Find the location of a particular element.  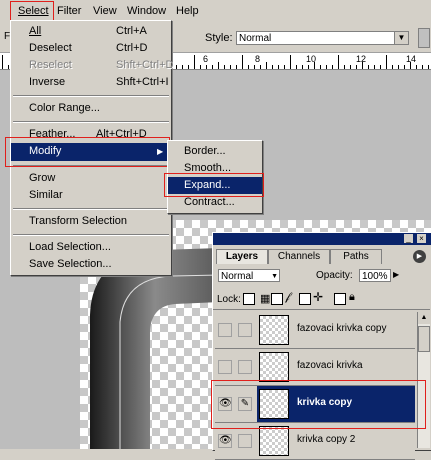

lock-image-icon: ▦ is located at coordinates (265, 298).